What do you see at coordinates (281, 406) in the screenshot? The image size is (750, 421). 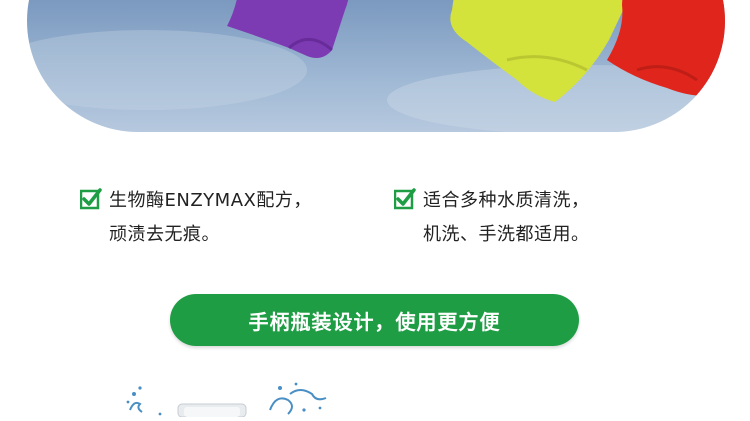 I see `splash-right` at bounding box center [281, 406].